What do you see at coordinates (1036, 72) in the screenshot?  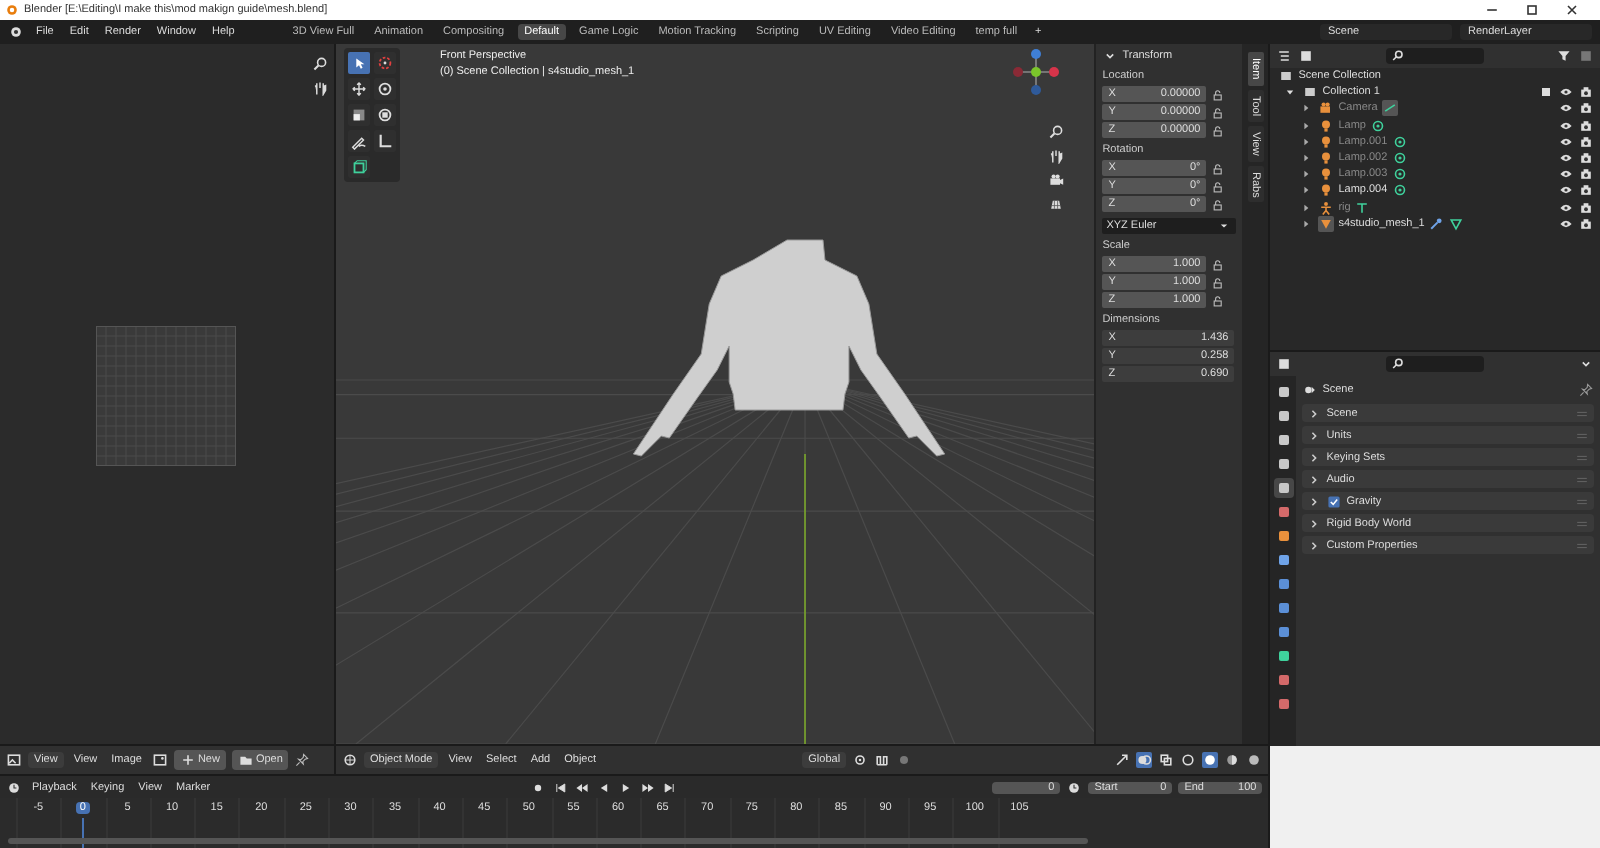 I see `axis-gizmo-icon` at bounding box center [1036, 72].